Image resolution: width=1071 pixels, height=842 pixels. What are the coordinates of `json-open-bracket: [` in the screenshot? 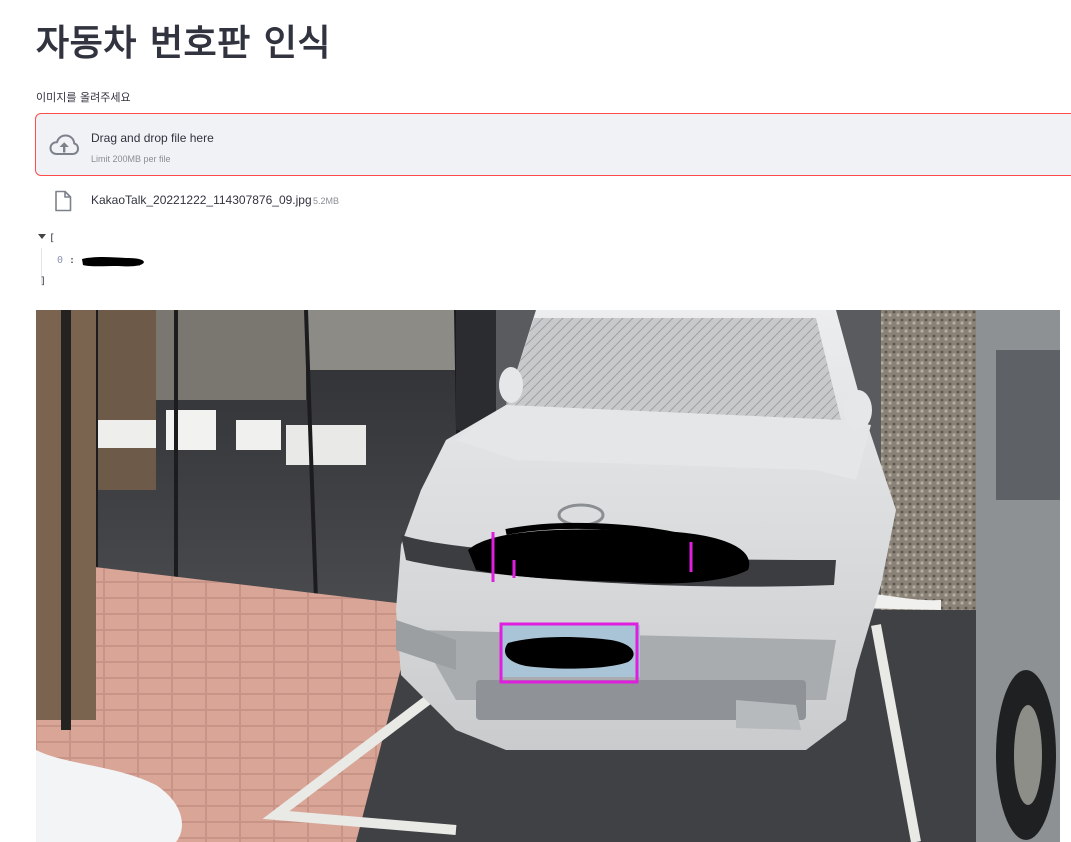 It's located at (52, 238).